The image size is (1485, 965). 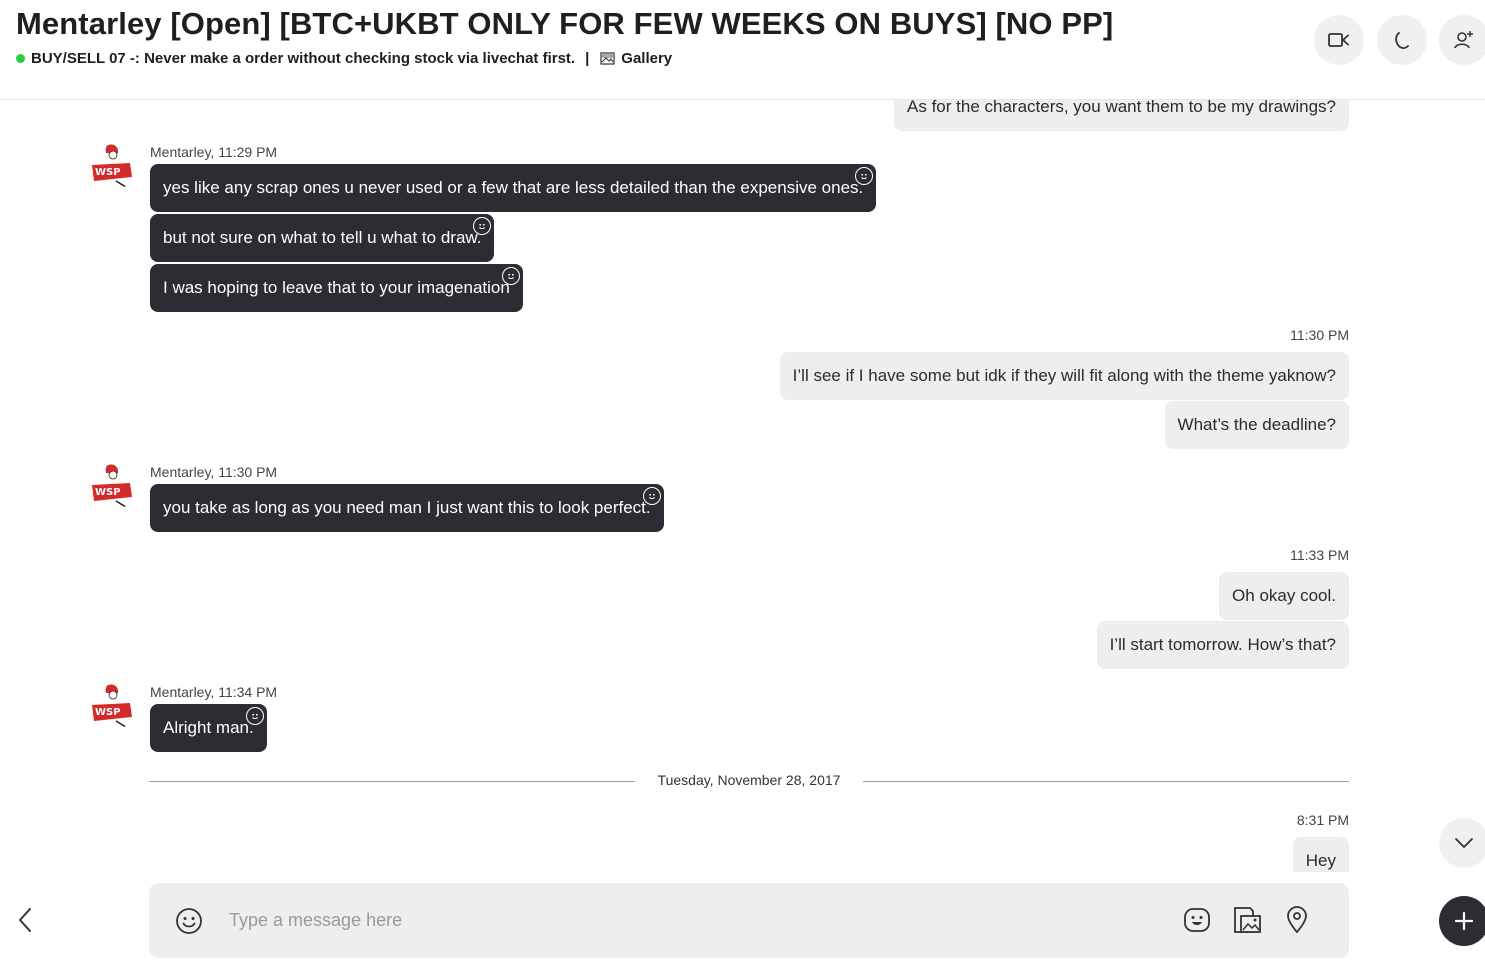 I want to click on outgoing-message: Hey, so click(x=1320, y=854).